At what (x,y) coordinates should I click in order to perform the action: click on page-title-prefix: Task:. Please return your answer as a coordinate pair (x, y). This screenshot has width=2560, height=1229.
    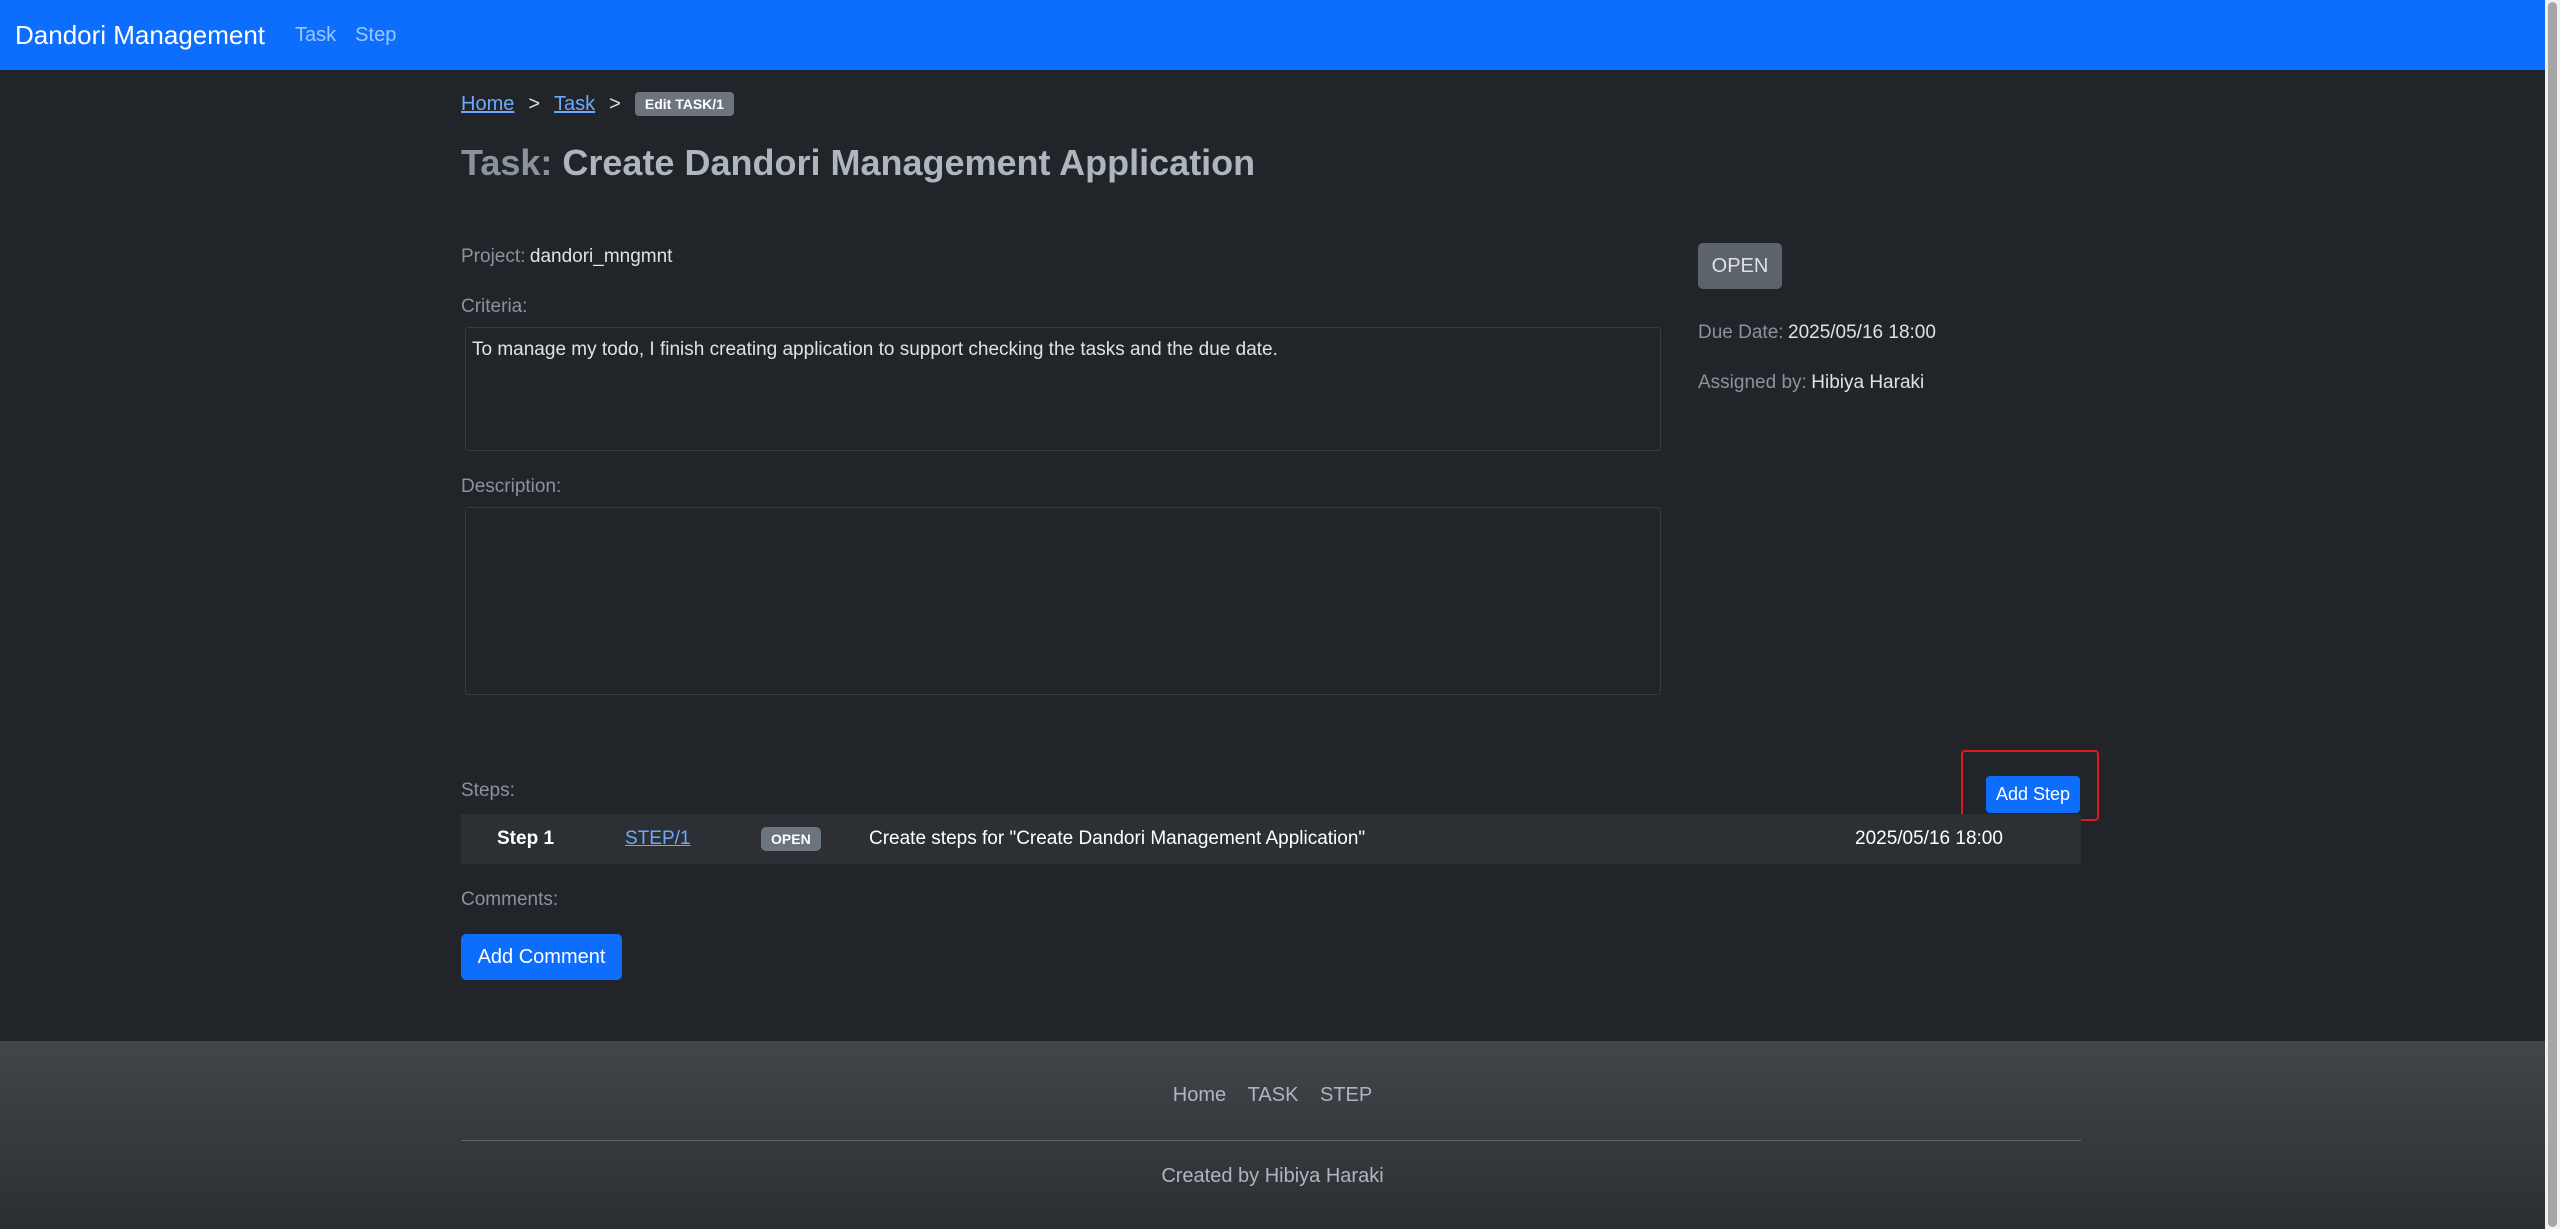
    Looking at the image, I should click on (507, 162).